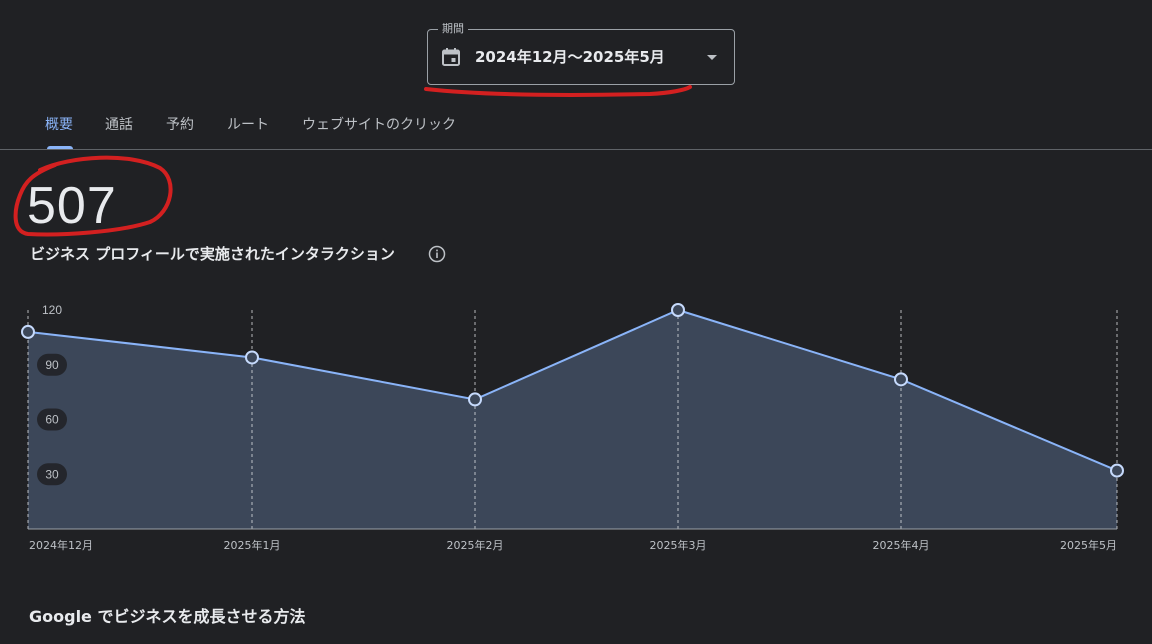  I want to click on x-tick-label-2: 2025年2月, so click(475, 545).